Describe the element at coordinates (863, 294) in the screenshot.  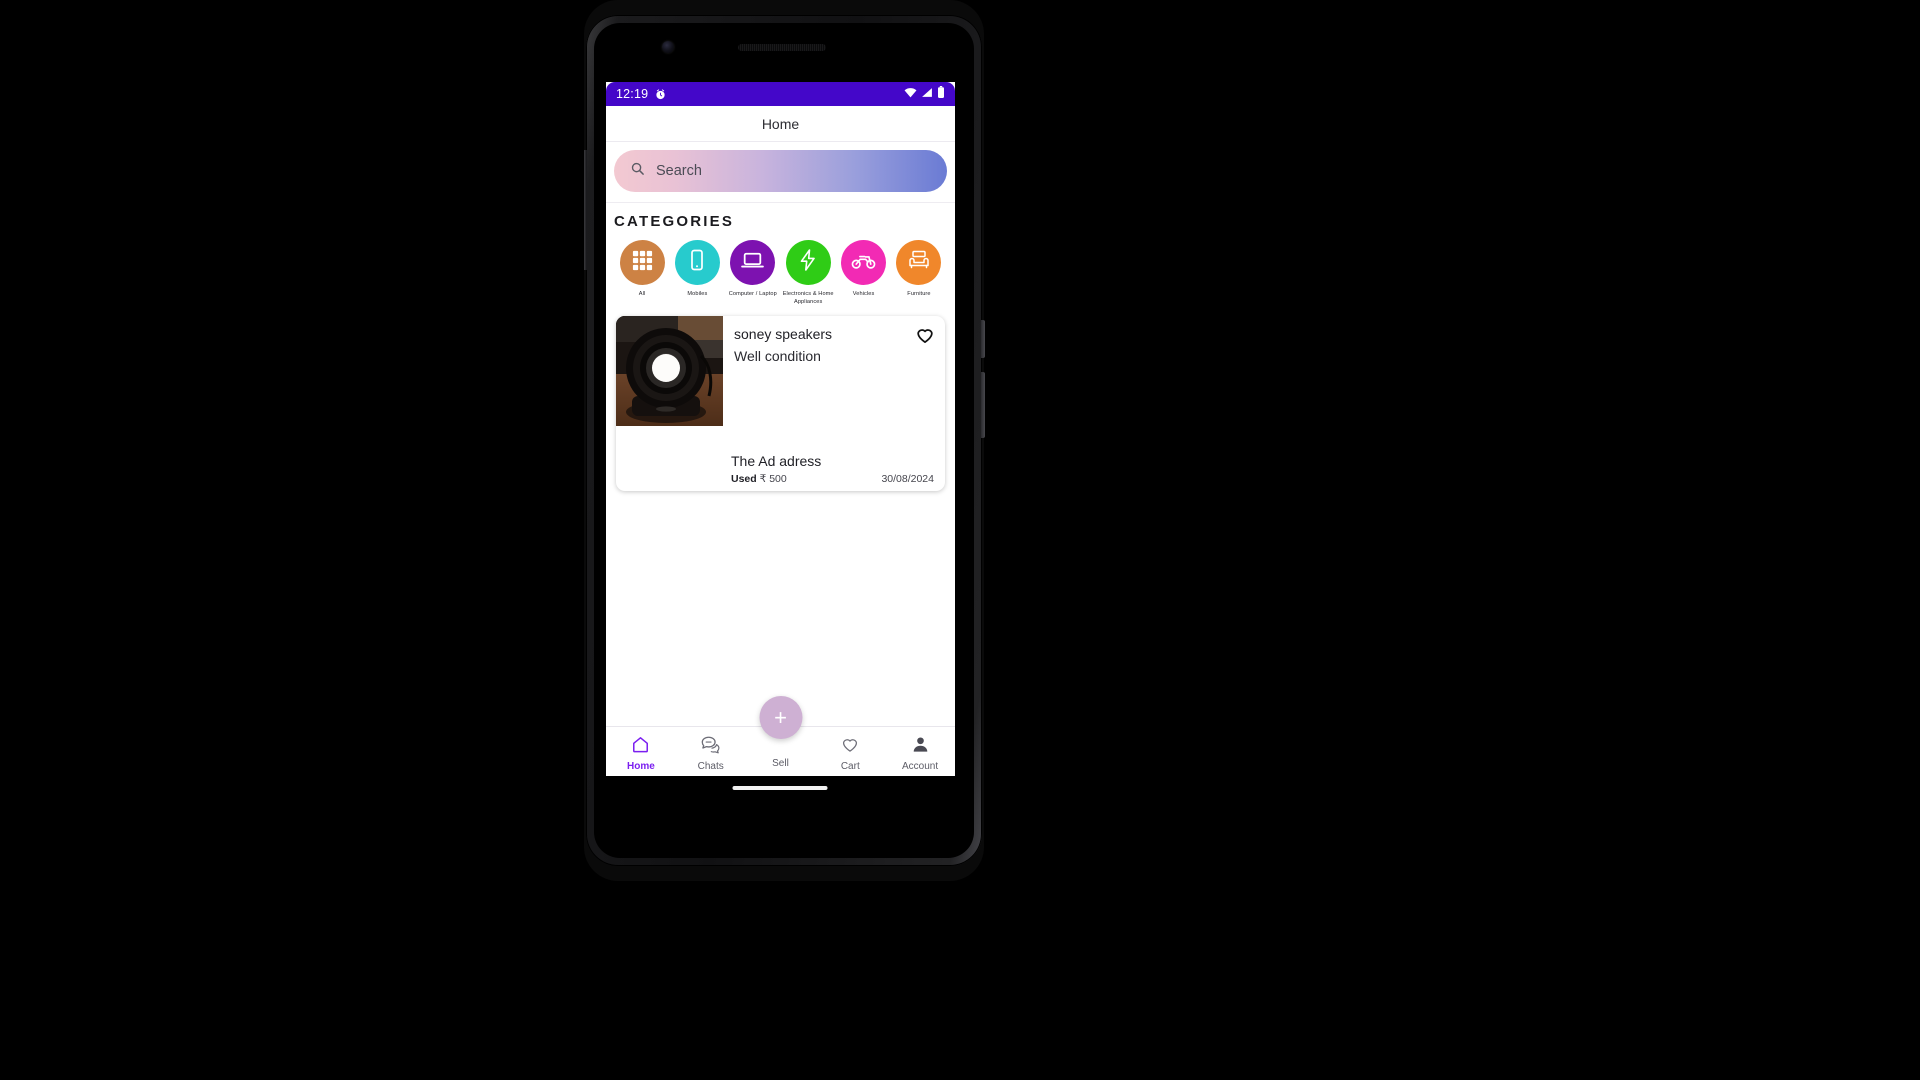
I see `category-label: Vehicles` at that location.